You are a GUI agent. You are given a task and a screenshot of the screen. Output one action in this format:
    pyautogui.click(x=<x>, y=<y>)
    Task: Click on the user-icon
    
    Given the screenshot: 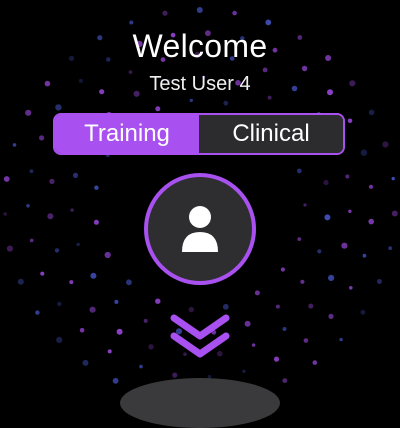 What is the action you would take?
    pyautogui.click(x=200, y=229)
    